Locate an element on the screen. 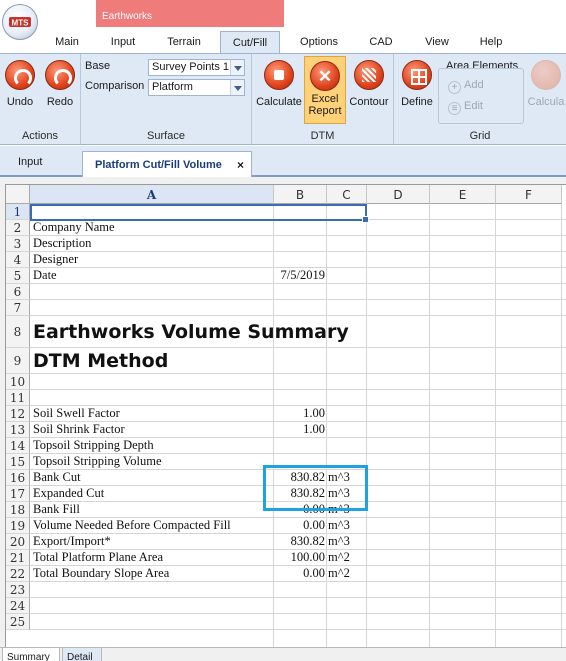 This screenshot has height=661, width=566. base-dropdown: Survey Points 1 is located at coordinates (196, 67).